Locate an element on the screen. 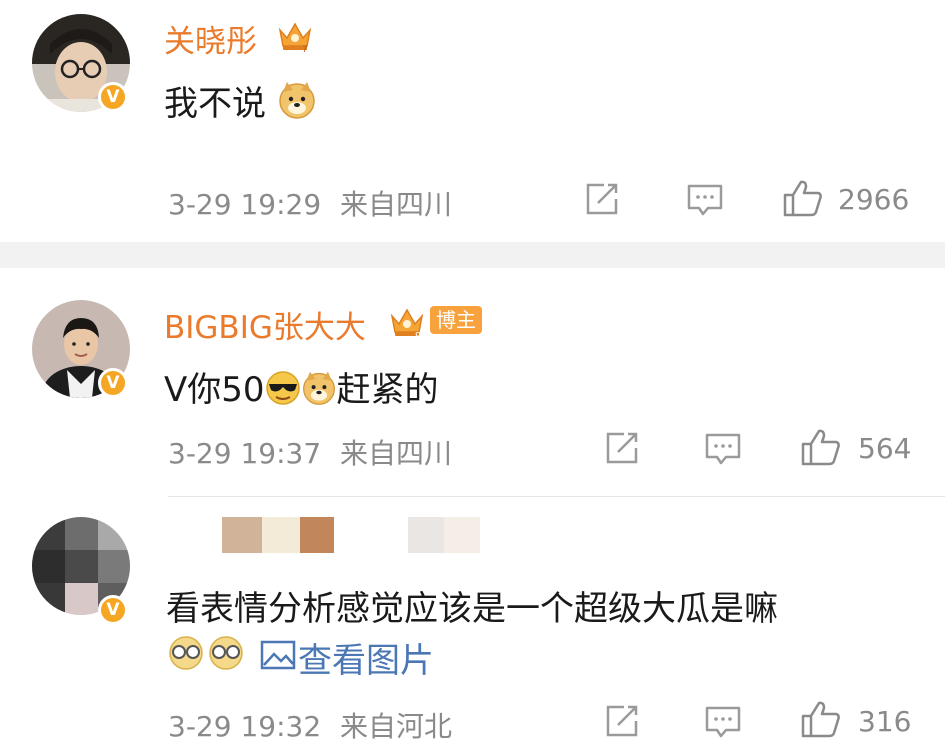 The image size is (945, 745). comment-meta: 3-29 19:32 来自河北 is located at coordinates (310, 725).